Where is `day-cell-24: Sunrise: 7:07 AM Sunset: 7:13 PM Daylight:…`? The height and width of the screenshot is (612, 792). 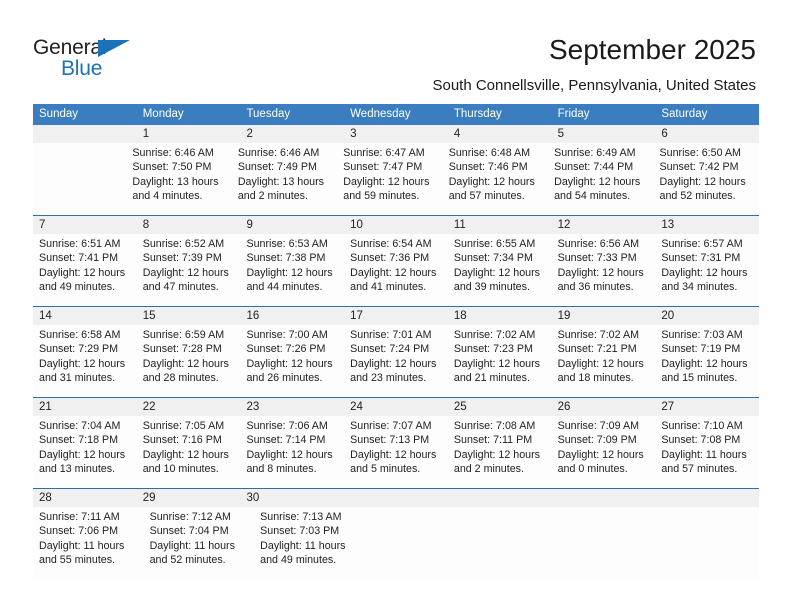 day-cell-24: Sunrise: 7:07 AM Sunset: 7:13 PM Daylight:… is located at coordinates (396, 452).